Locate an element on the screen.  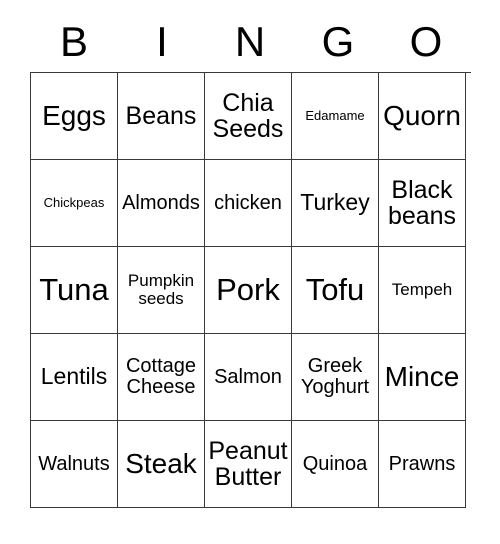
bingo-cell: Tempeh is located at coordinates (422, 290).